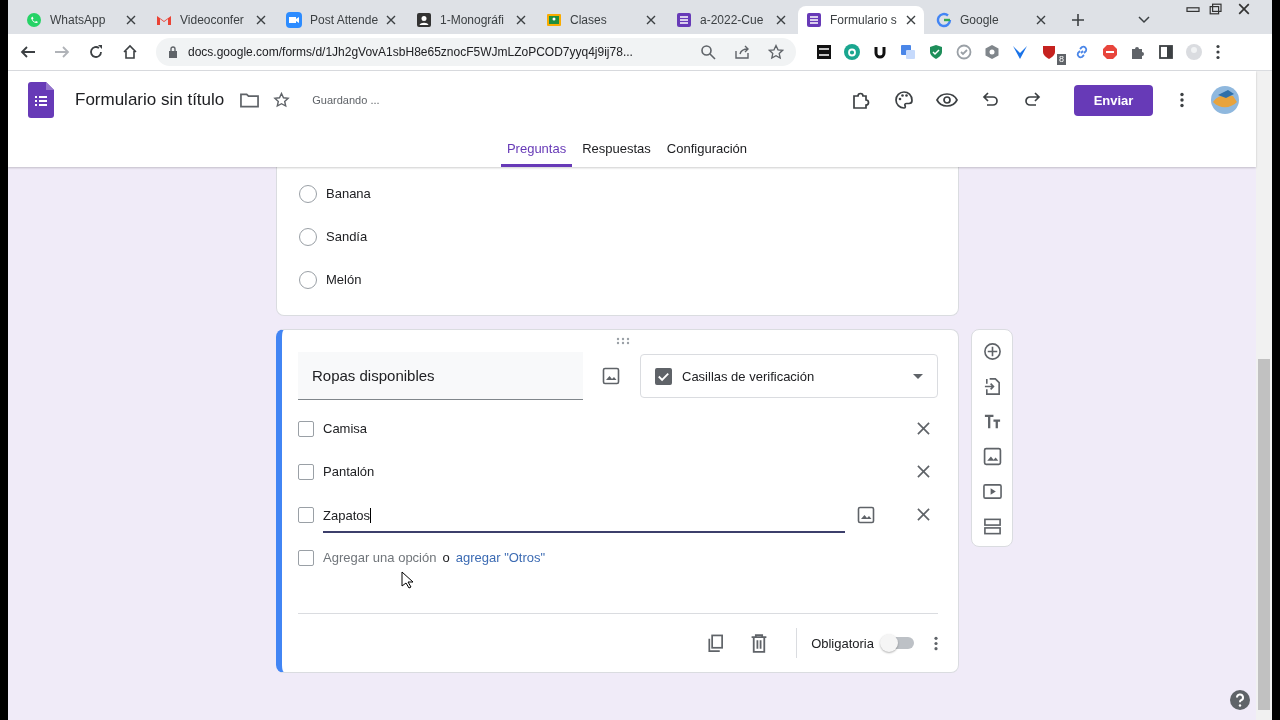 This screenshot has height=720, width=1280. I want to click on palette-icon, so click(904, 100).